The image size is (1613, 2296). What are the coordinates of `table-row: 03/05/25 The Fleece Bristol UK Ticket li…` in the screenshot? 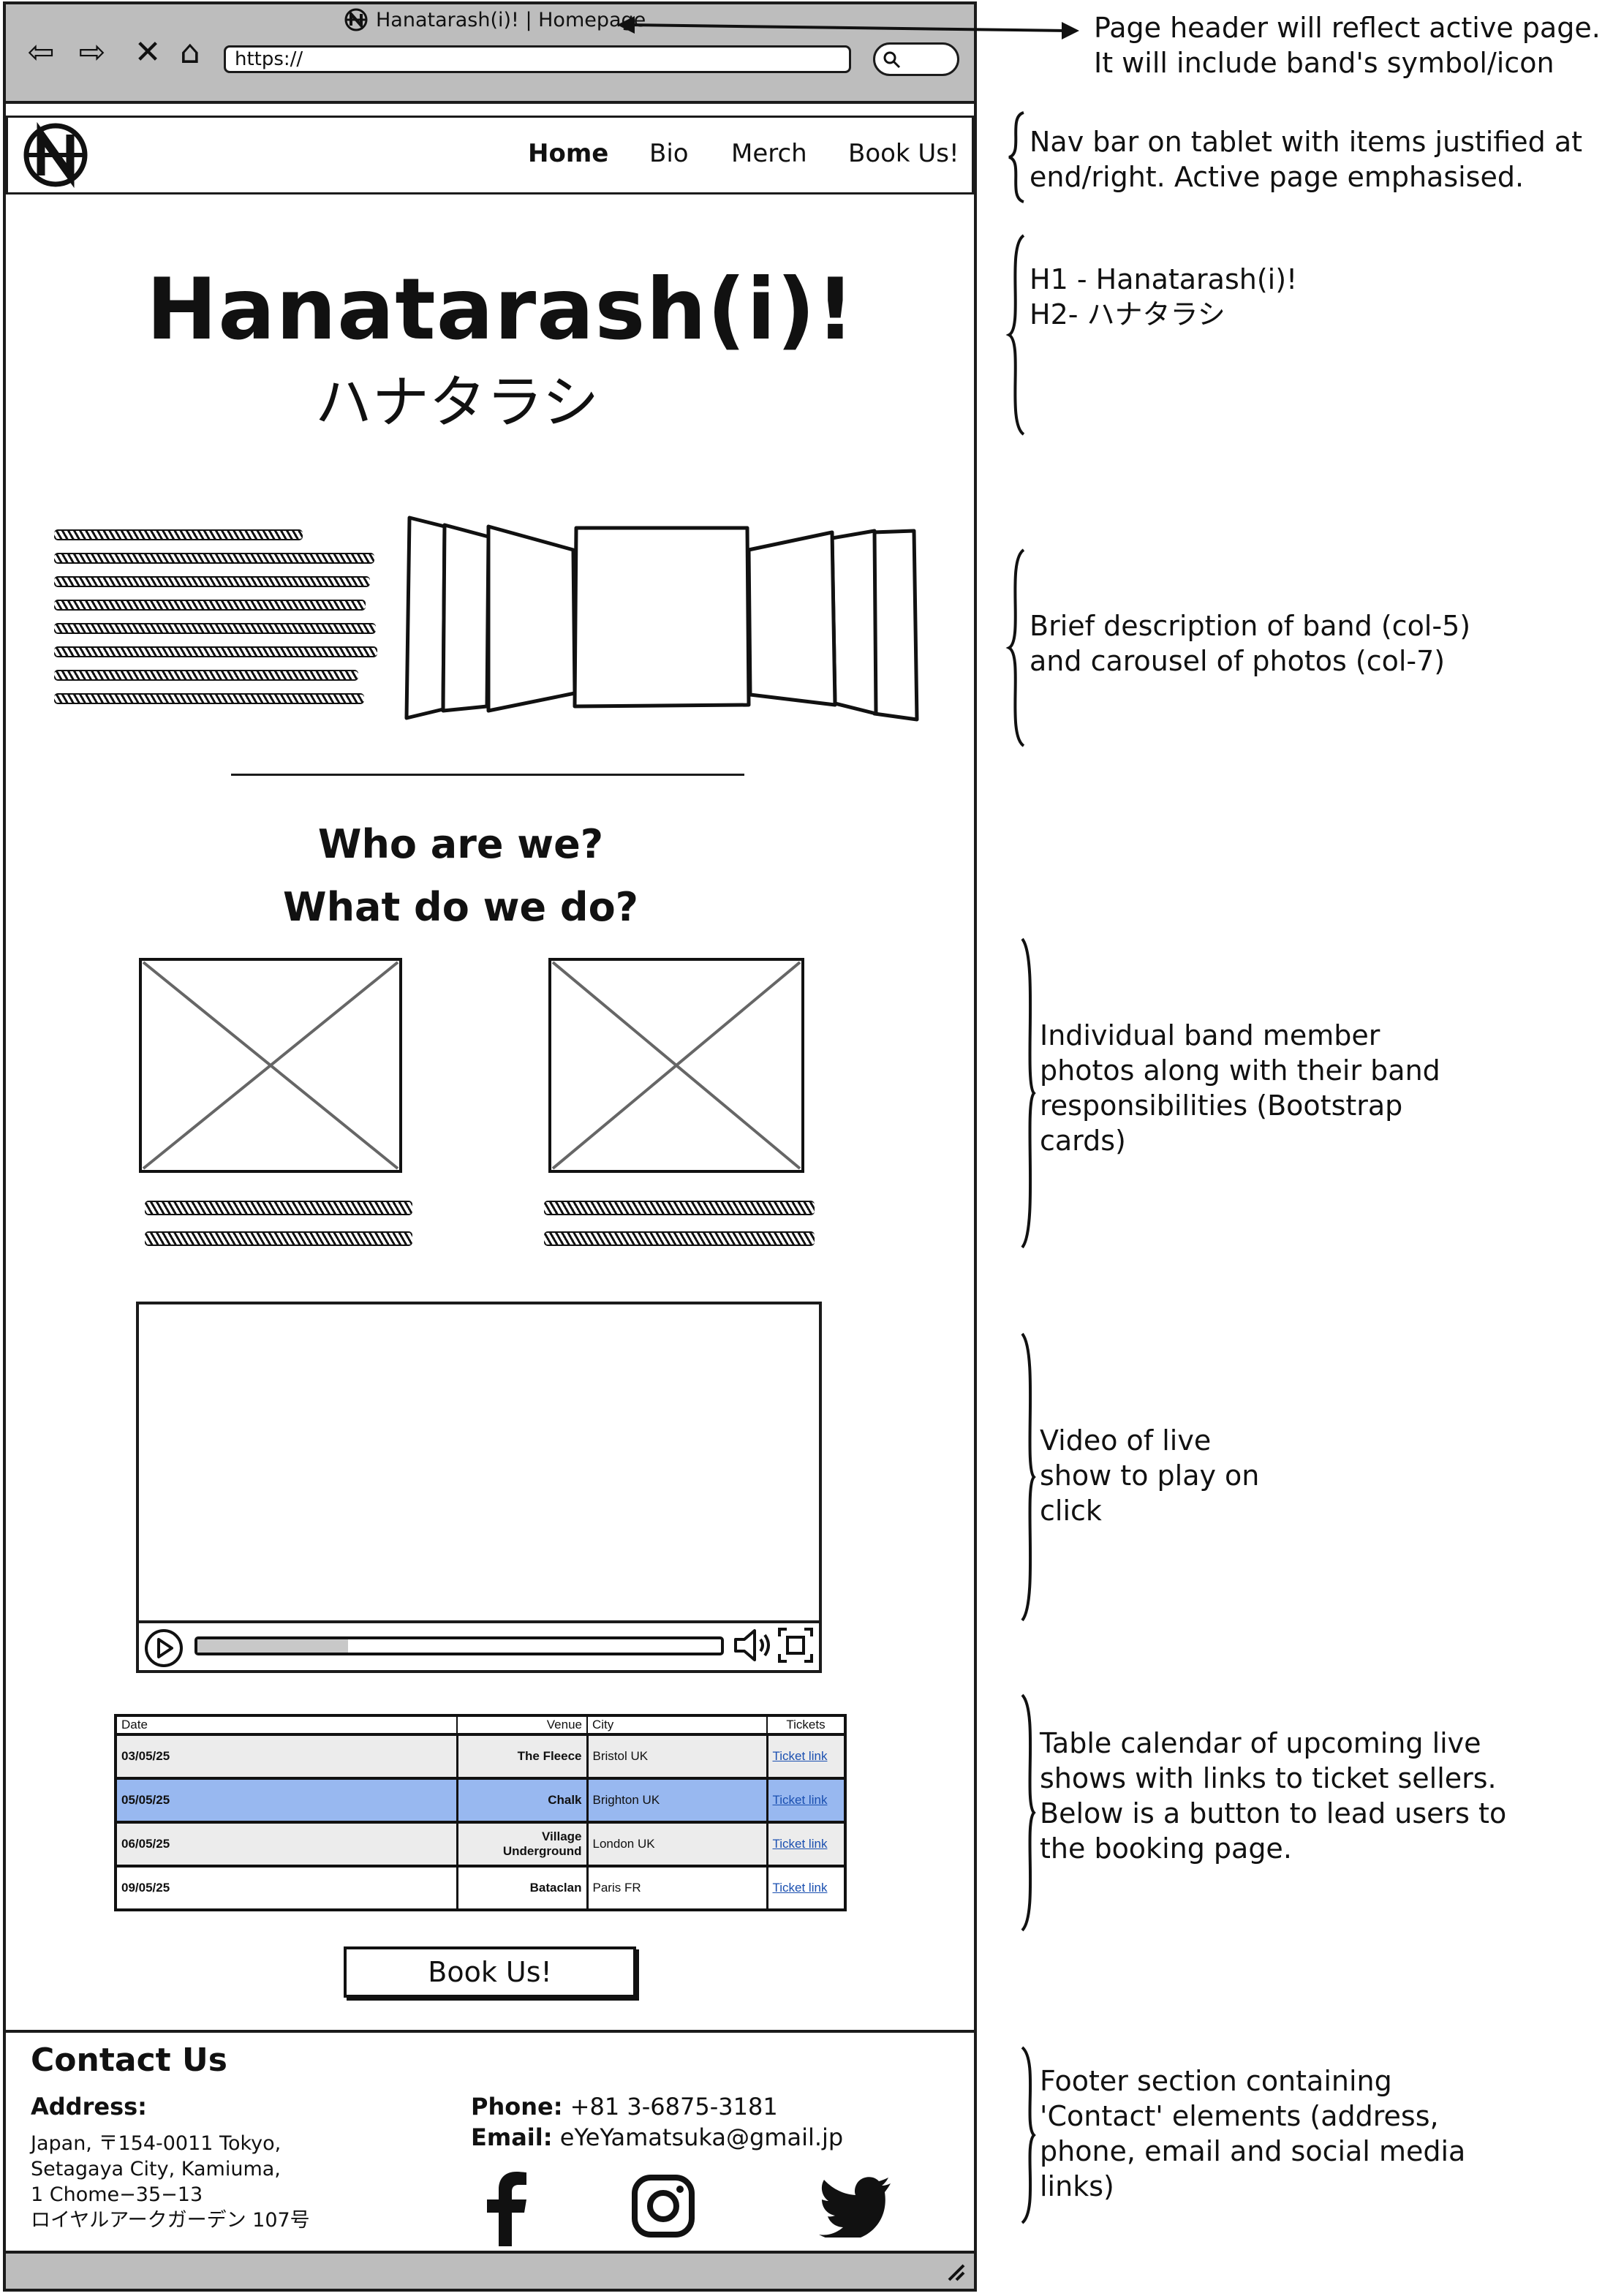 It's located at (479, 1755).